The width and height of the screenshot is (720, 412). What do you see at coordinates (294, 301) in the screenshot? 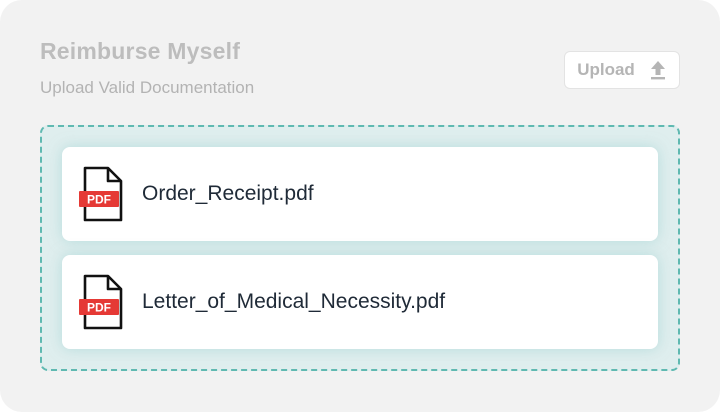
I see `file-name: Letter_of_Medical_Necessity.pdf` at bounding box center [294, 301].